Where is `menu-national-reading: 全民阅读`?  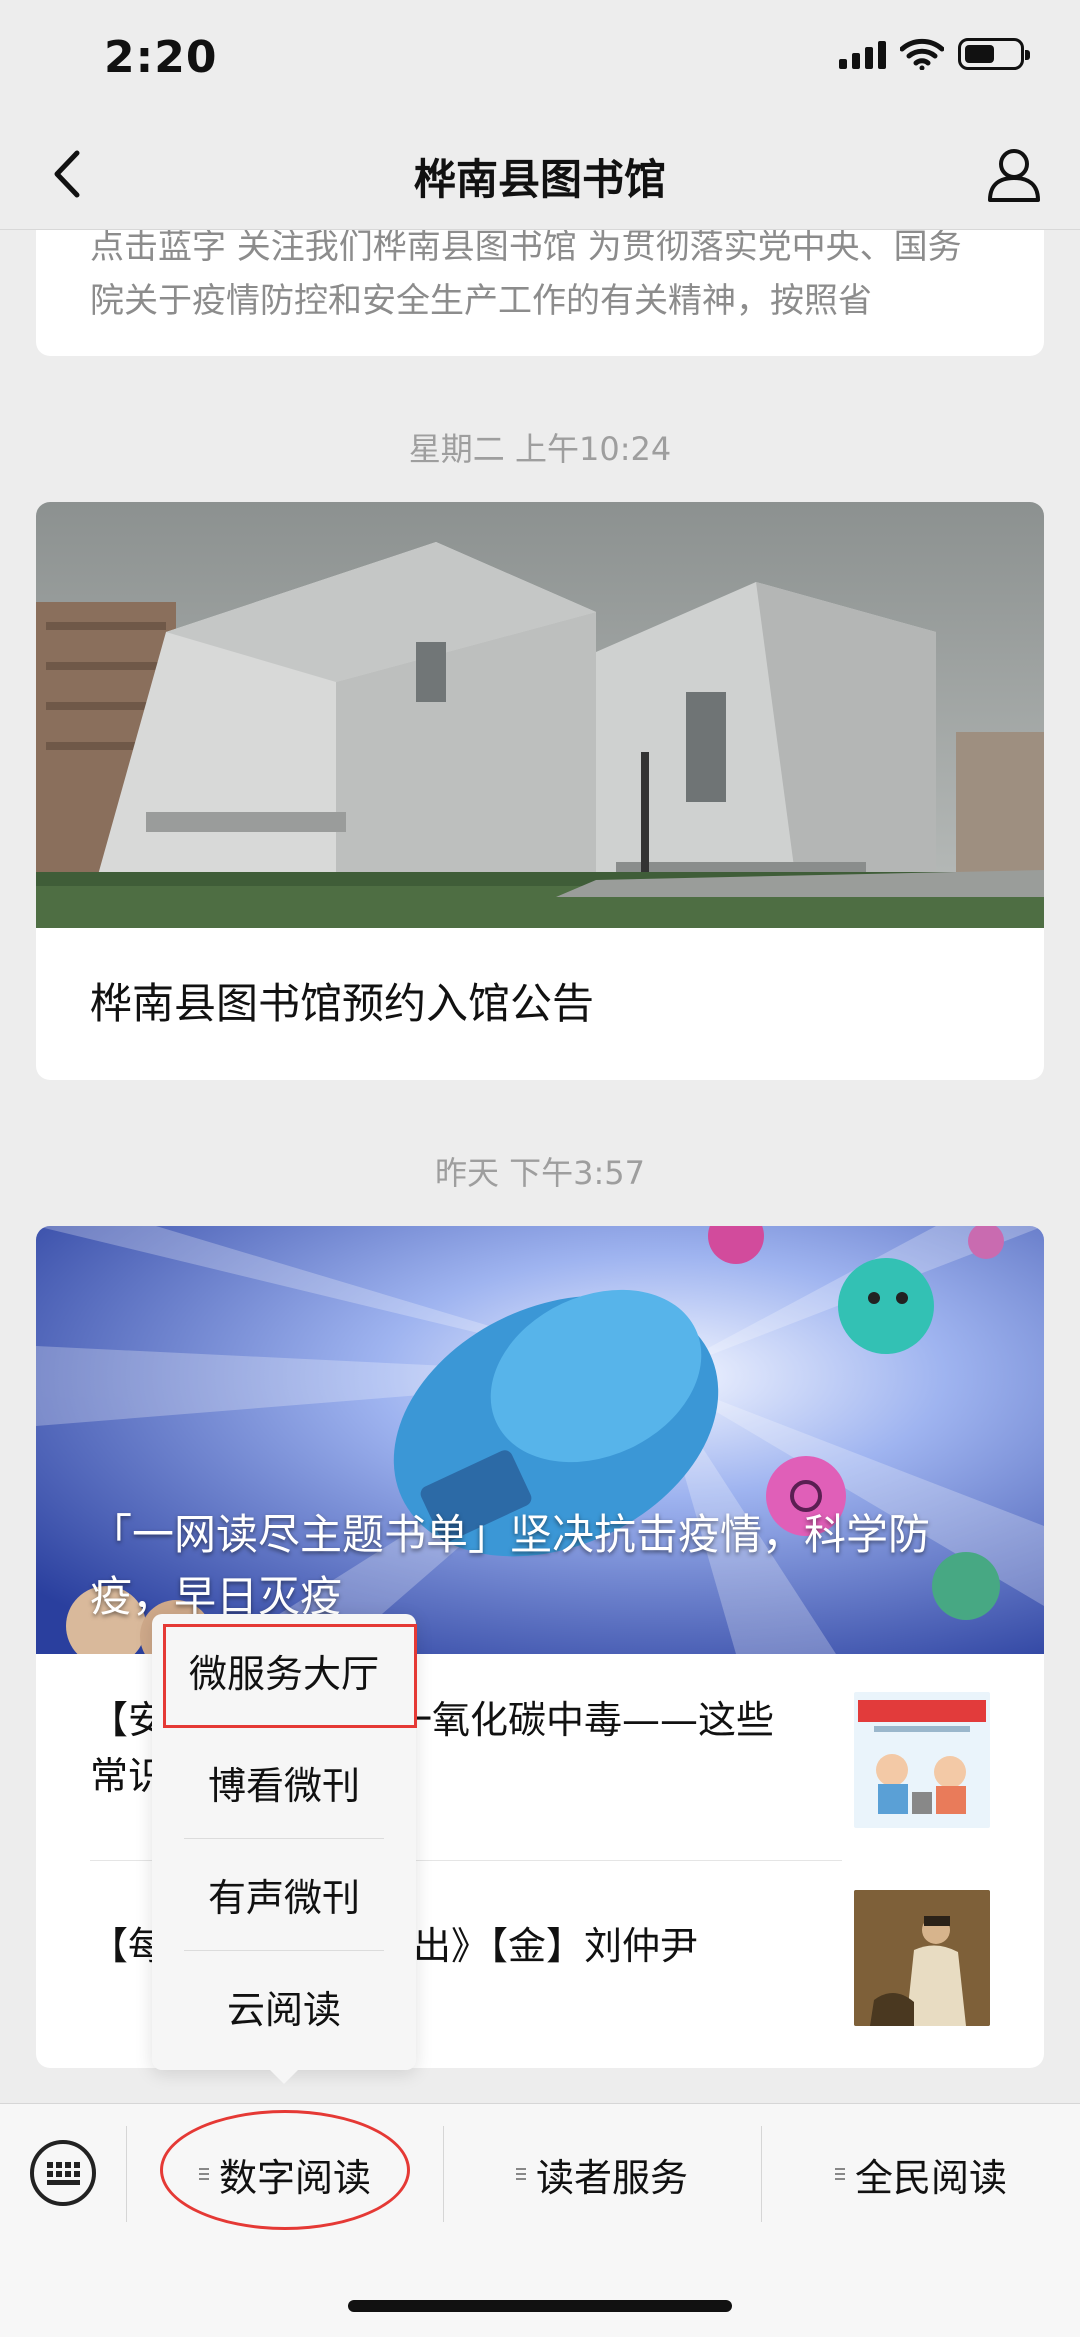
menu-national-reading: 全民阅读 is located at coordinates (921, 2174).